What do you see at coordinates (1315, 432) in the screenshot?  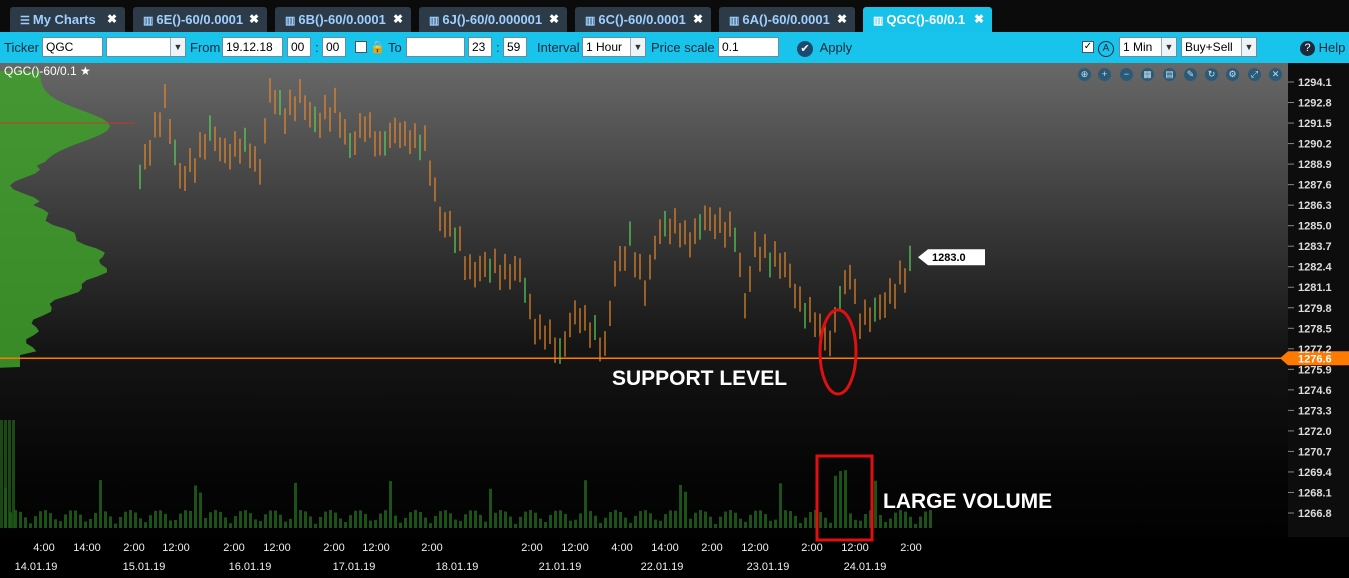 I see `price-tick-label: 1272.0` at bounding box center [1315, 432].